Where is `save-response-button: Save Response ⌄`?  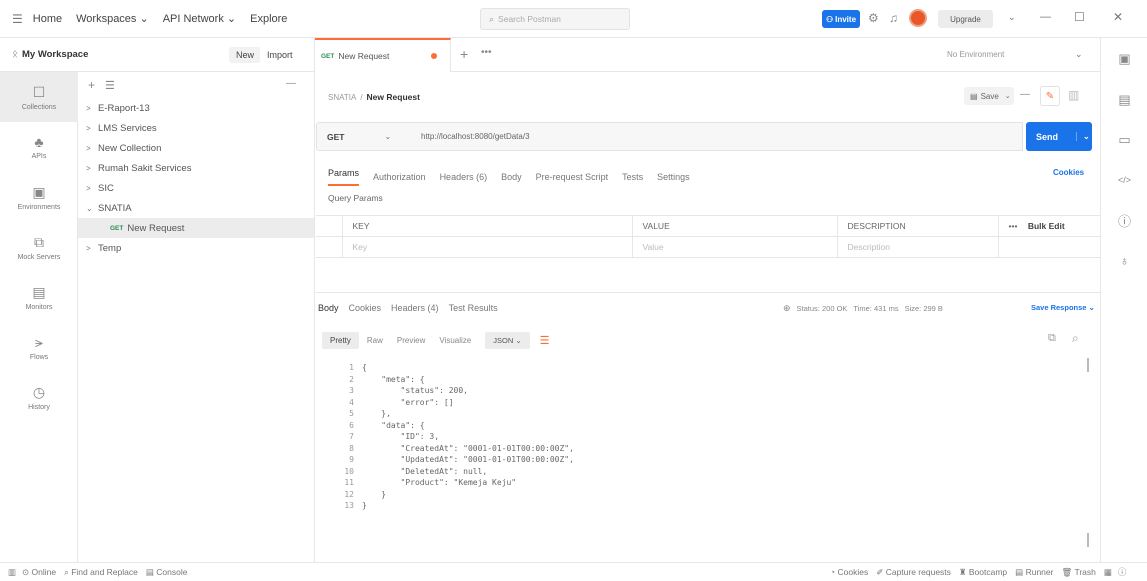 save-response-button: Save Response ⌄ is located at coordinates (1063, 307).